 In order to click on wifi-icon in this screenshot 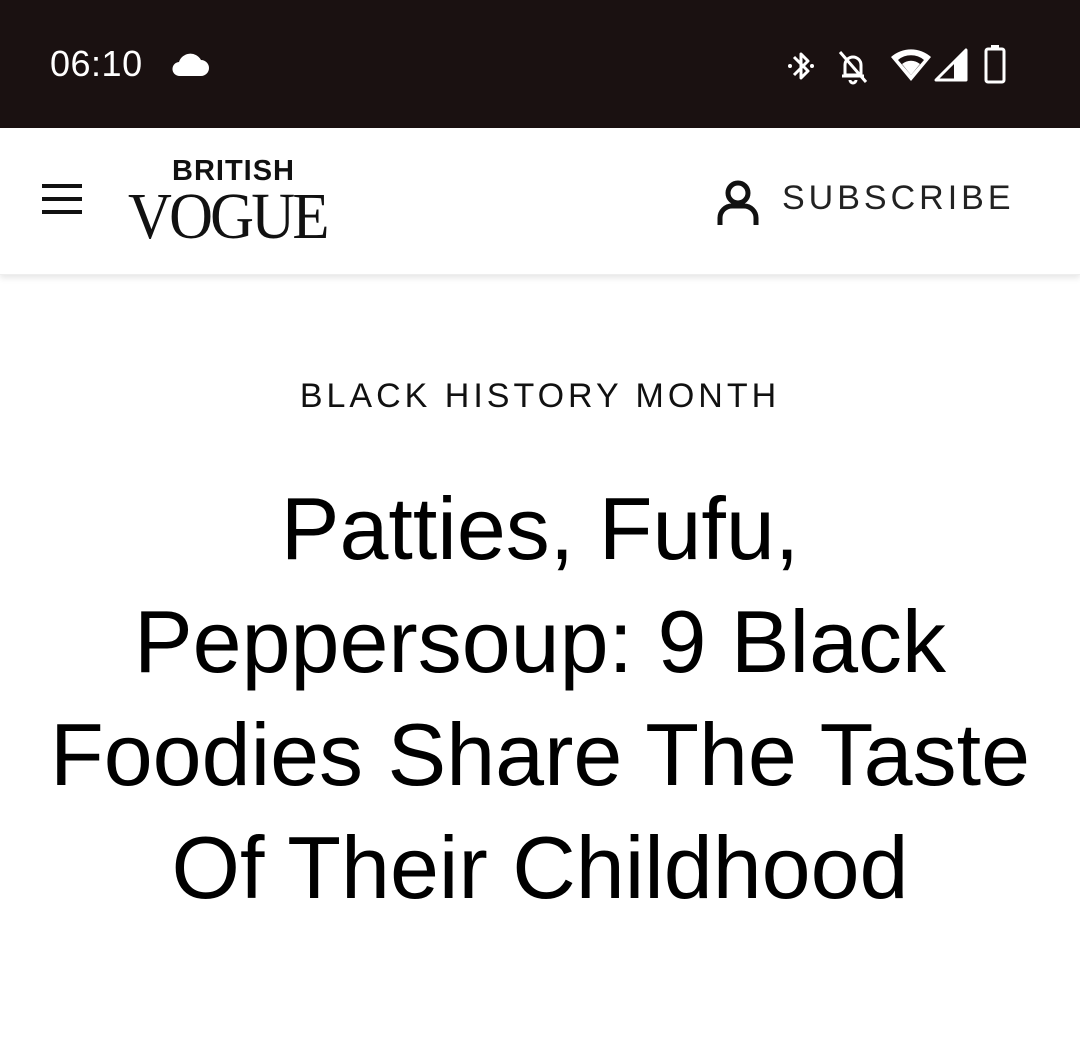, I will do `click(911, 65)`.